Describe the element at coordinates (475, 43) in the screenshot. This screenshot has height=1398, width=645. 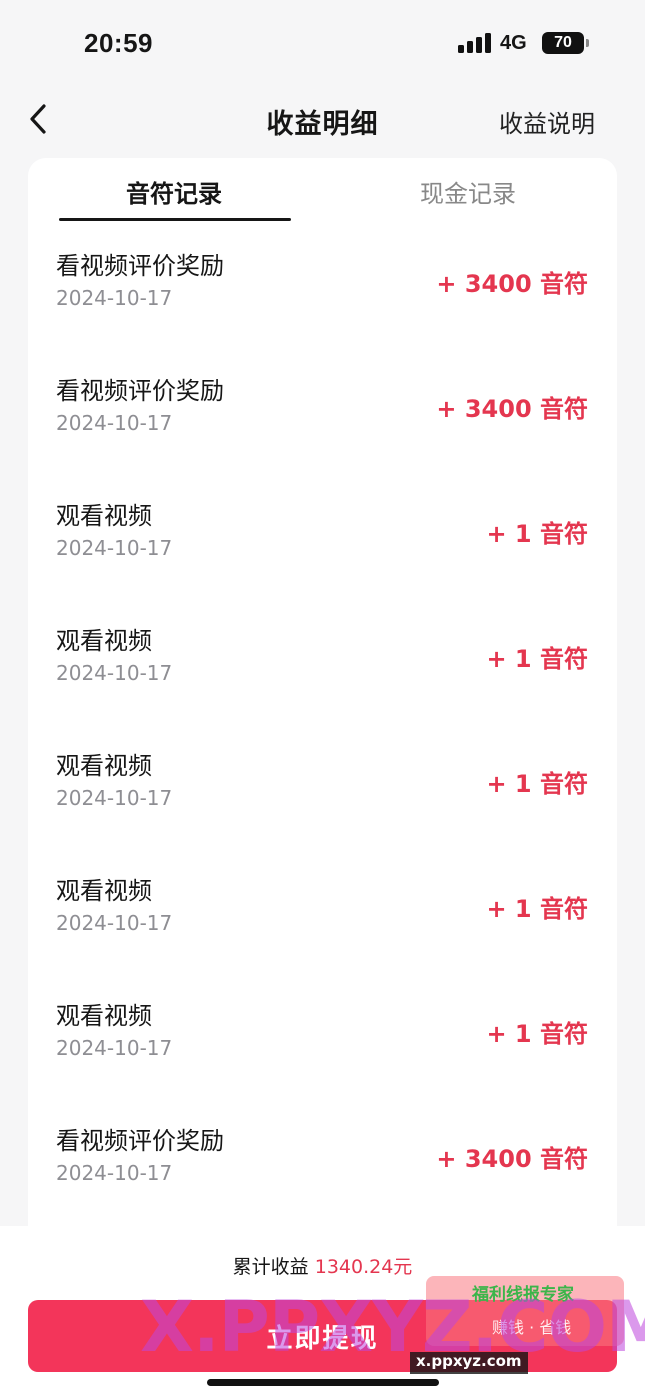
I see `cellular-signal-icon` at that location.